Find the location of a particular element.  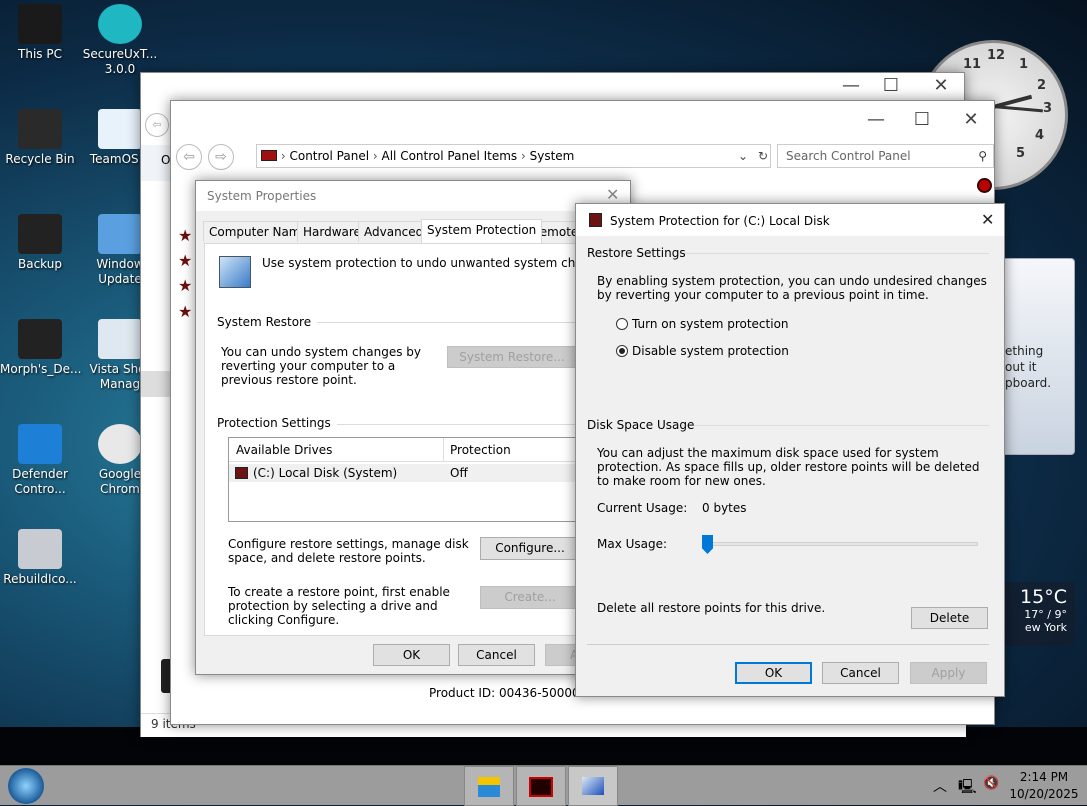

desktop-icon: Backup is located at coordinates (40, 243).